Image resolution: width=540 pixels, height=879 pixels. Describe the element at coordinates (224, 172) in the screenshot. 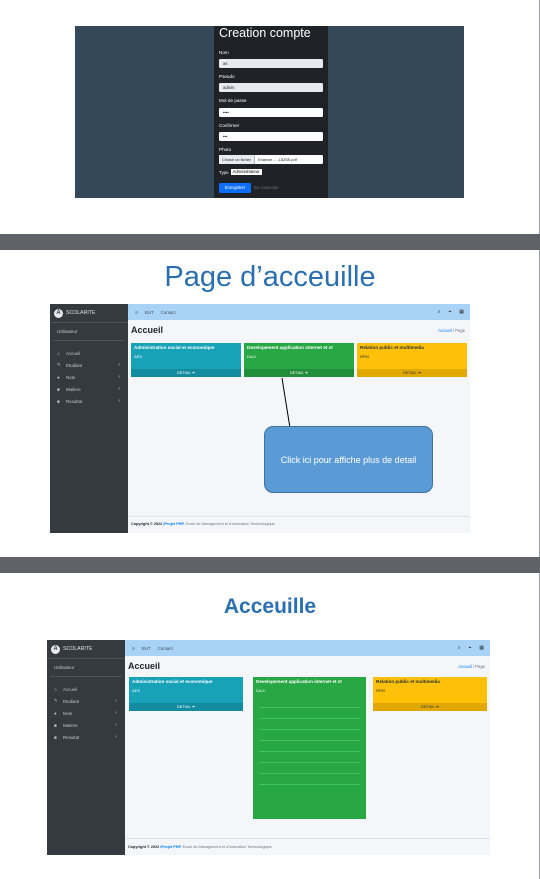

I see `type-label: Type` at that location.